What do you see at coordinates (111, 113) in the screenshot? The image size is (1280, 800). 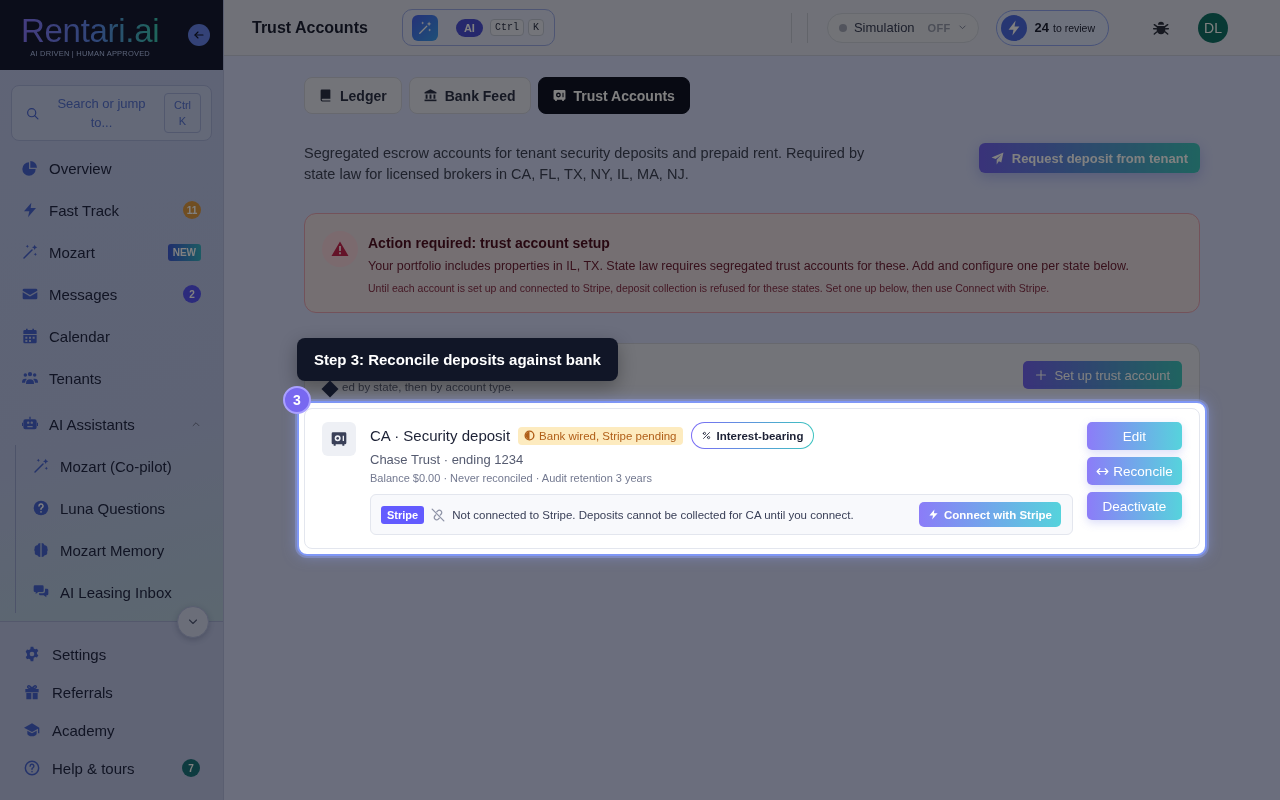 I see `search-field: Search or jump to... Ctrl K` at bounding box center [111, 113].